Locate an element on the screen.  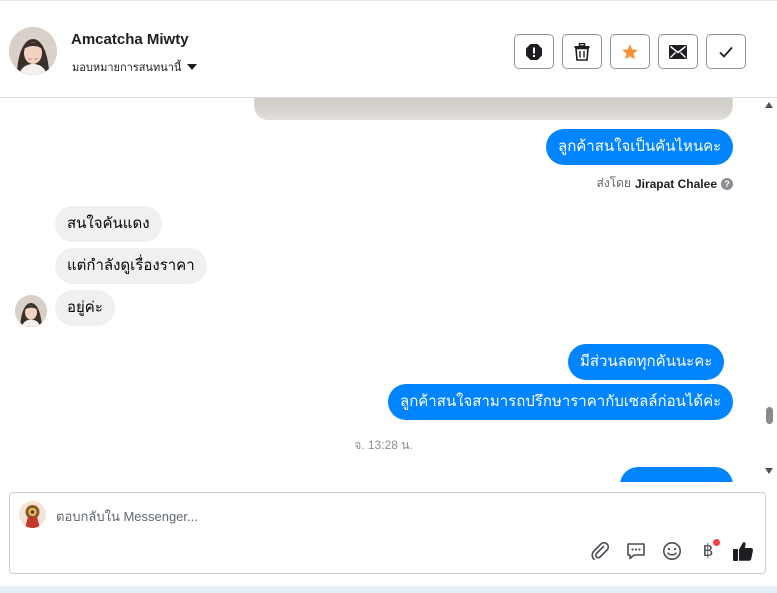
exclamation-icon is located at coordinates (534, 51).